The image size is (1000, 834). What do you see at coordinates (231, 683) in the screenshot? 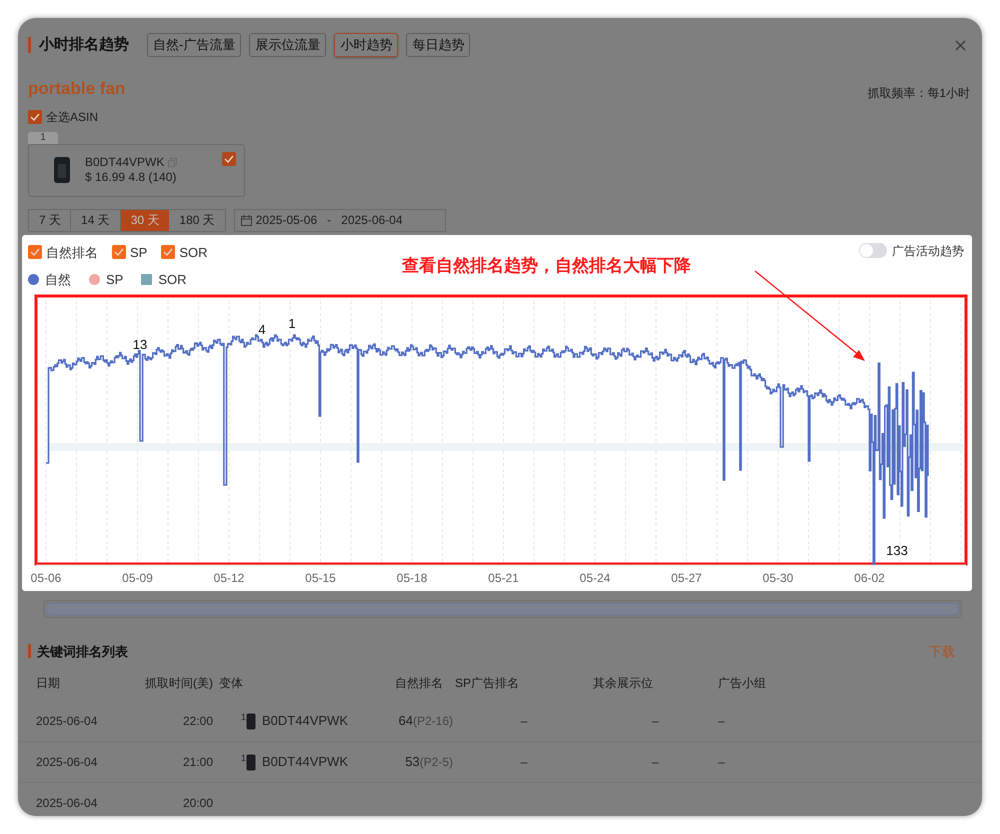
I see `column-header: 变体` at bounding box center [231, 683].